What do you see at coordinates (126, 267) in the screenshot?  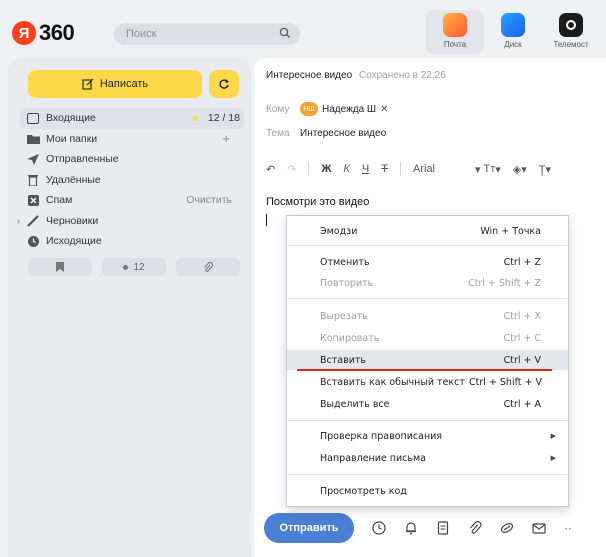 I see `unread-dot-icon` at bounding box center [126, 267].